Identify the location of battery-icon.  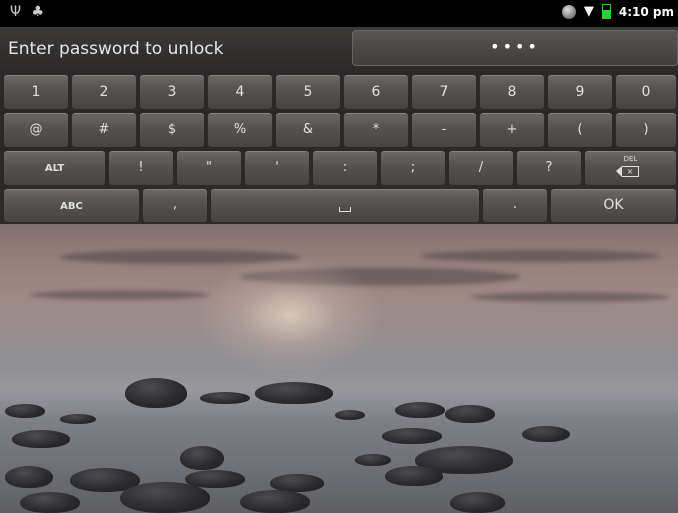
(606, 11).